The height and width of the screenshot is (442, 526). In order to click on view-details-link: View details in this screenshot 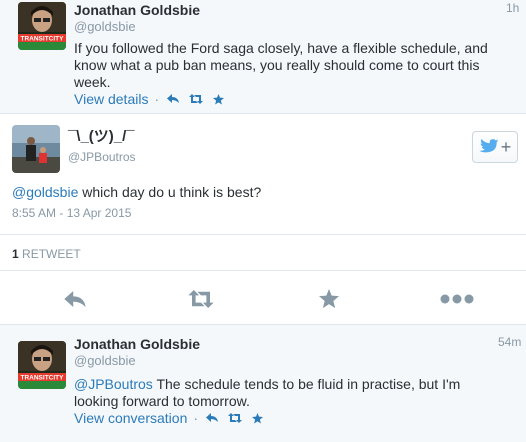, I will do `click(111, 99)`.